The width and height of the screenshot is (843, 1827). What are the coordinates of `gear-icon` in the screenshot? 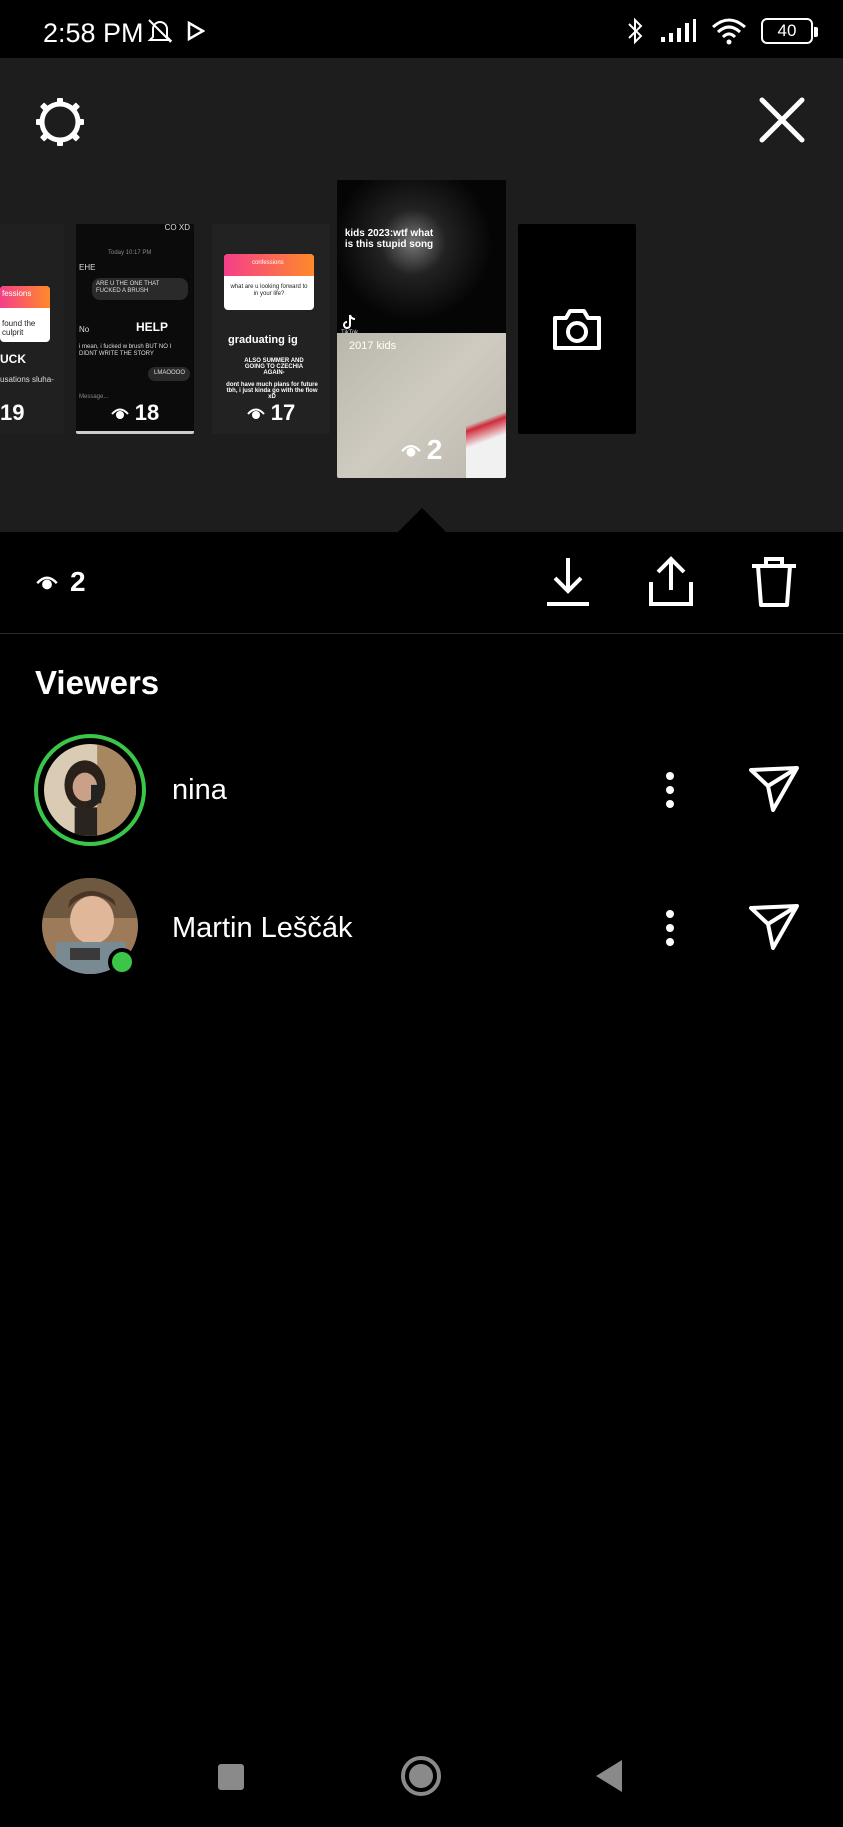 It's located at (60, 122).